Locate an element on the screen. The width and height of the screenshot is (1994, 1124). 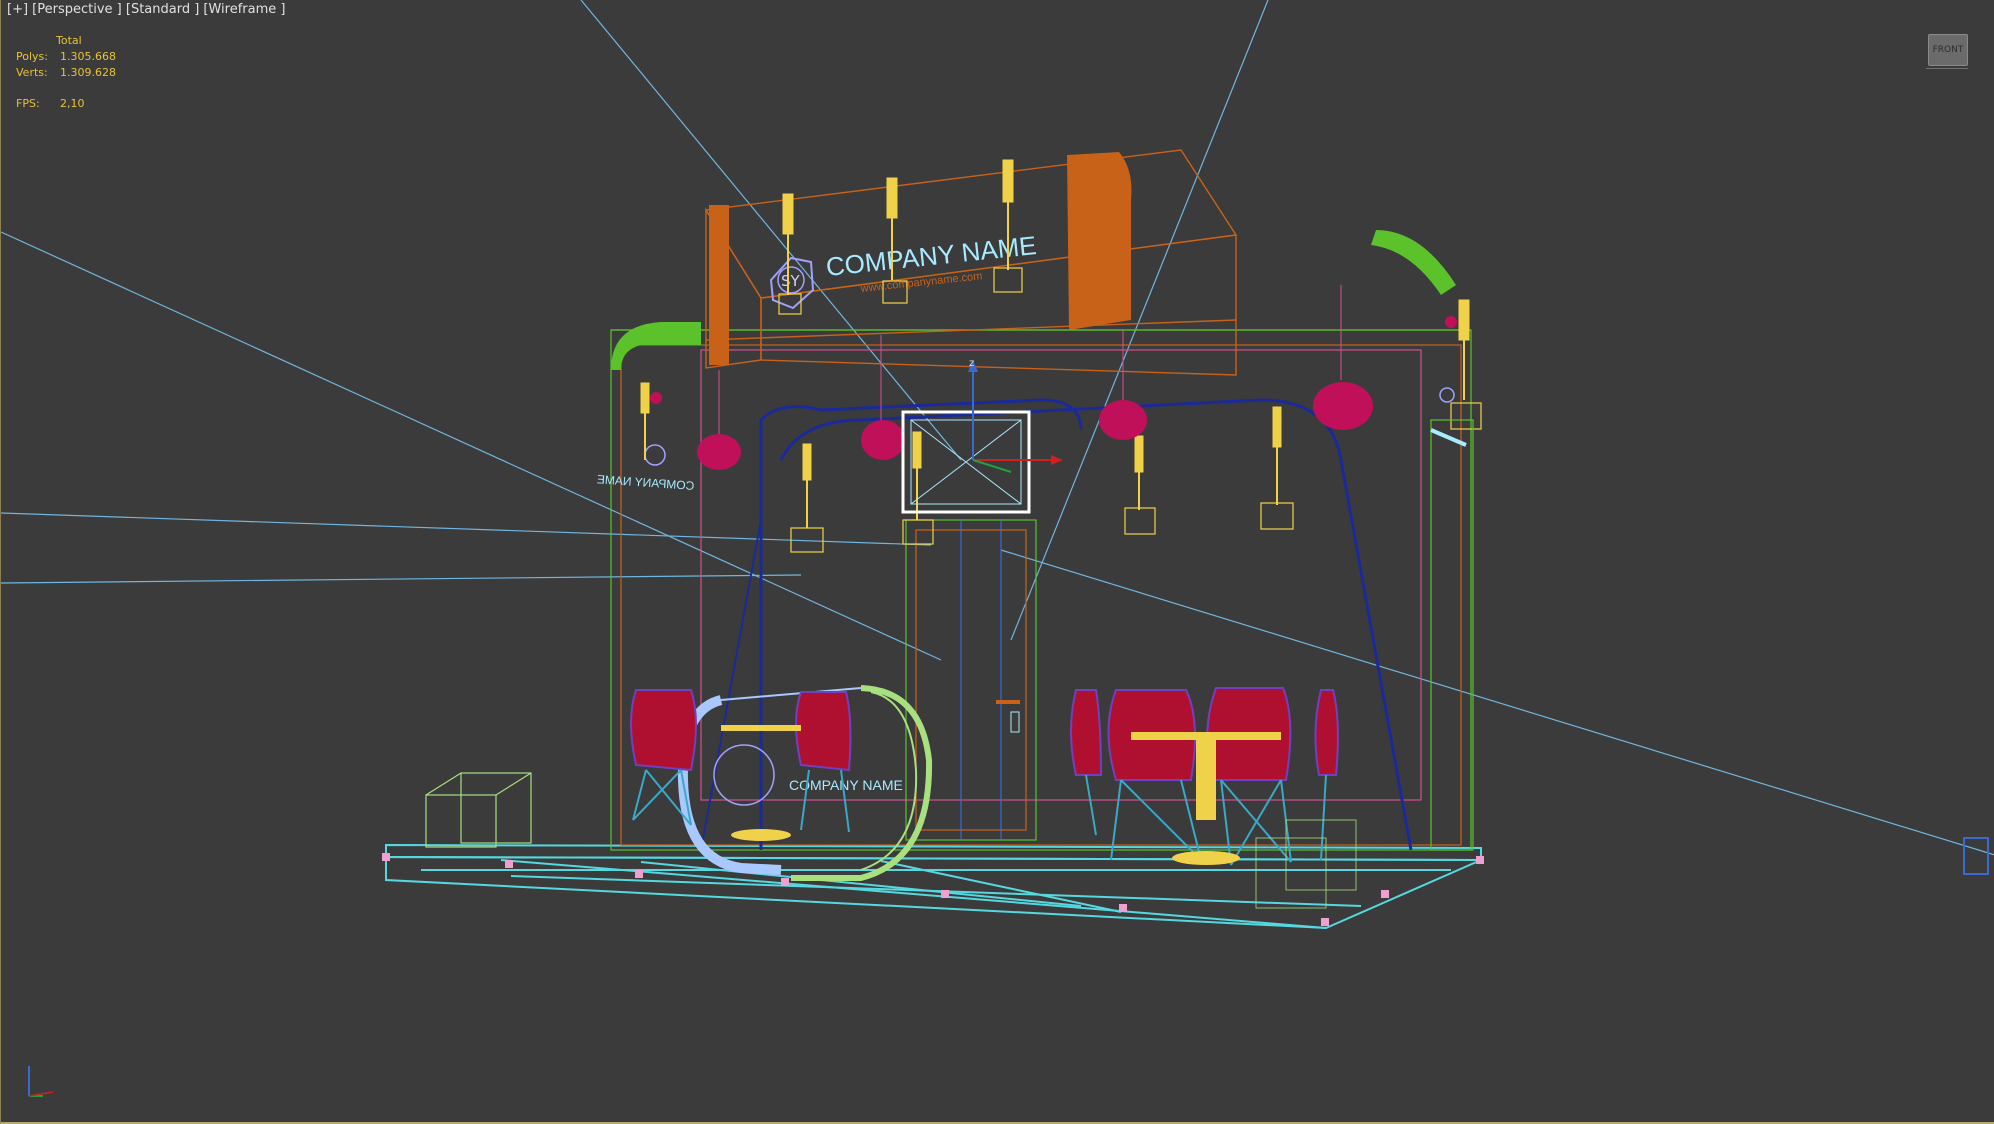
world-axis-icon is located at coordinates (41, 1081).